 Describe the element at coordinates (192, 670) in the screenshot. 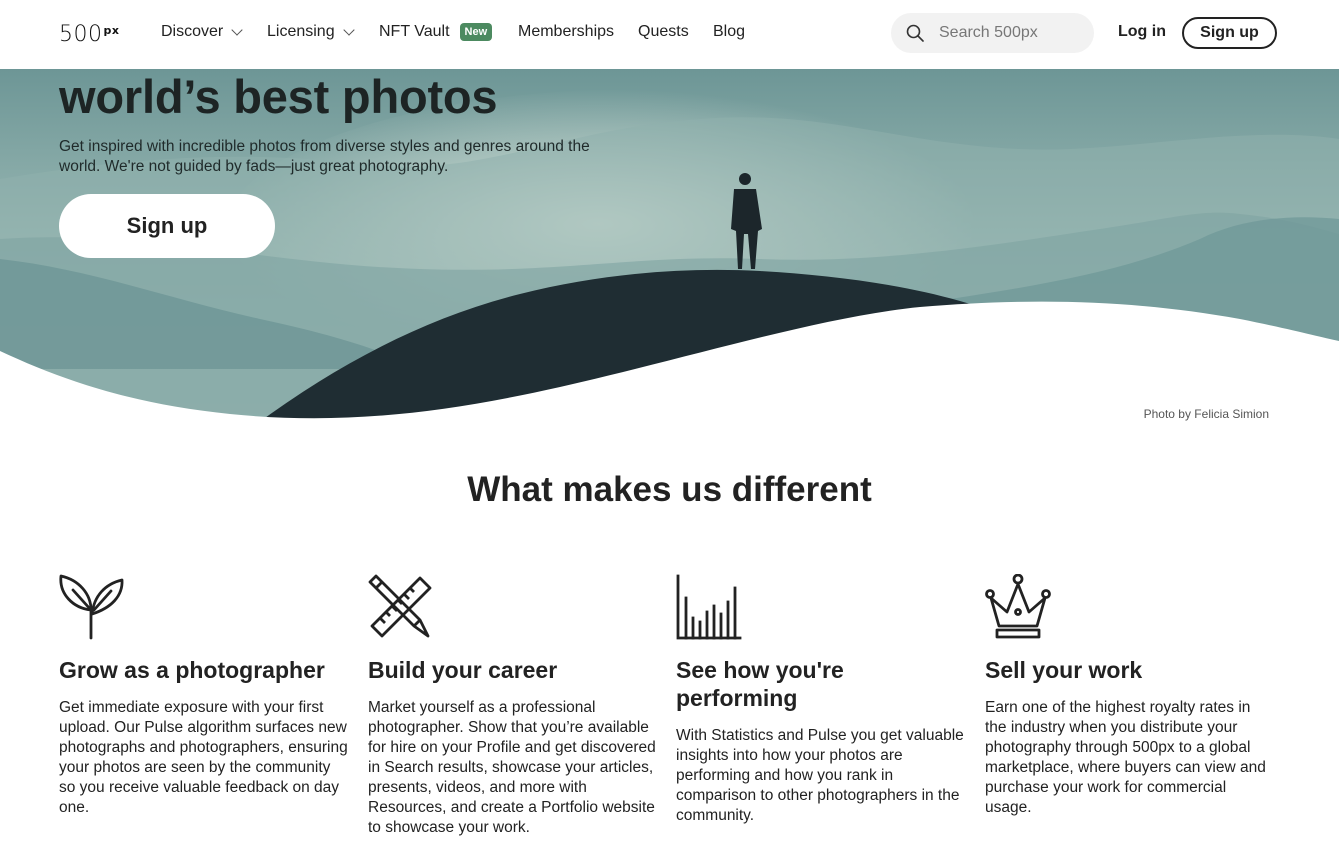

I see `feature-title: Grow as a photographer` at that location.